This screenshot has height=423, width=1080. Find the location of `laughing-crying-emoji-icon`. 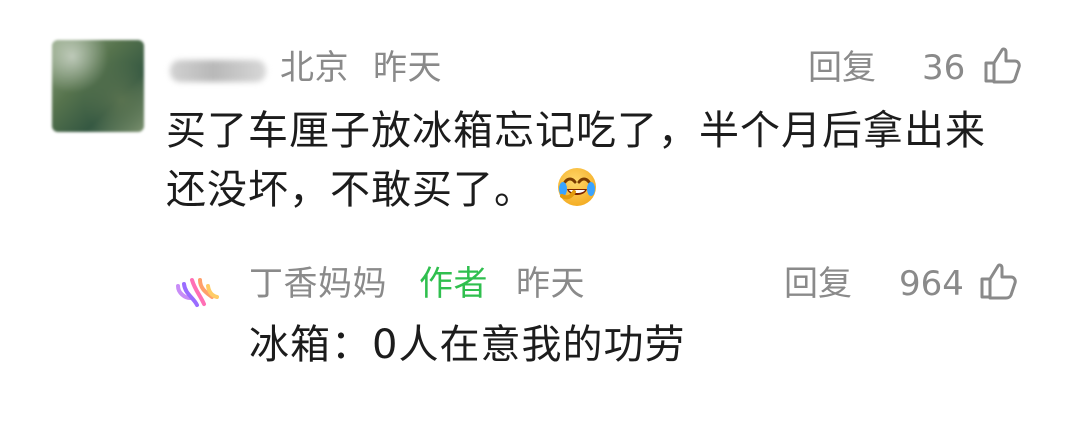

laughing-crying-emoji-icon is located at coordinates (576, 187).